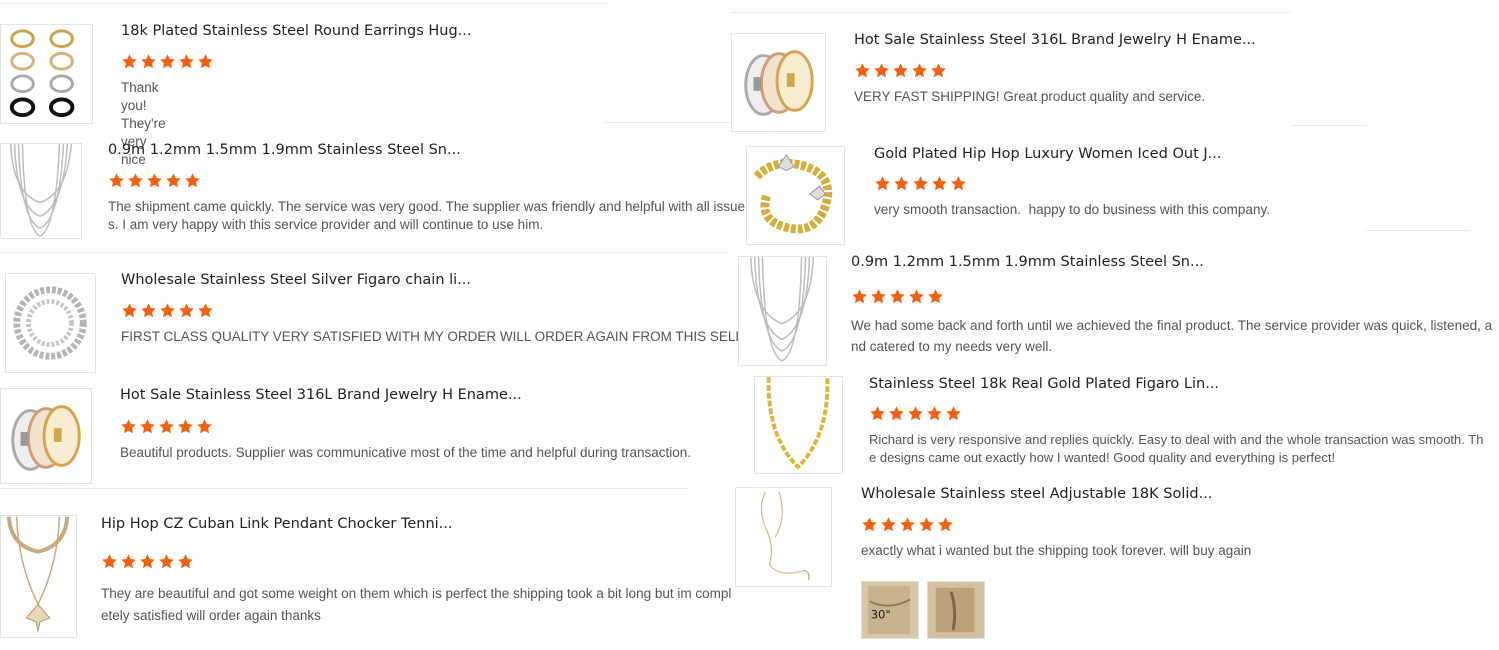  What do you see at coordinates (952, 346) in the screenshot?
I see `review-text-line: nd catered to my needs very well.` at bounding box center [952, 346].